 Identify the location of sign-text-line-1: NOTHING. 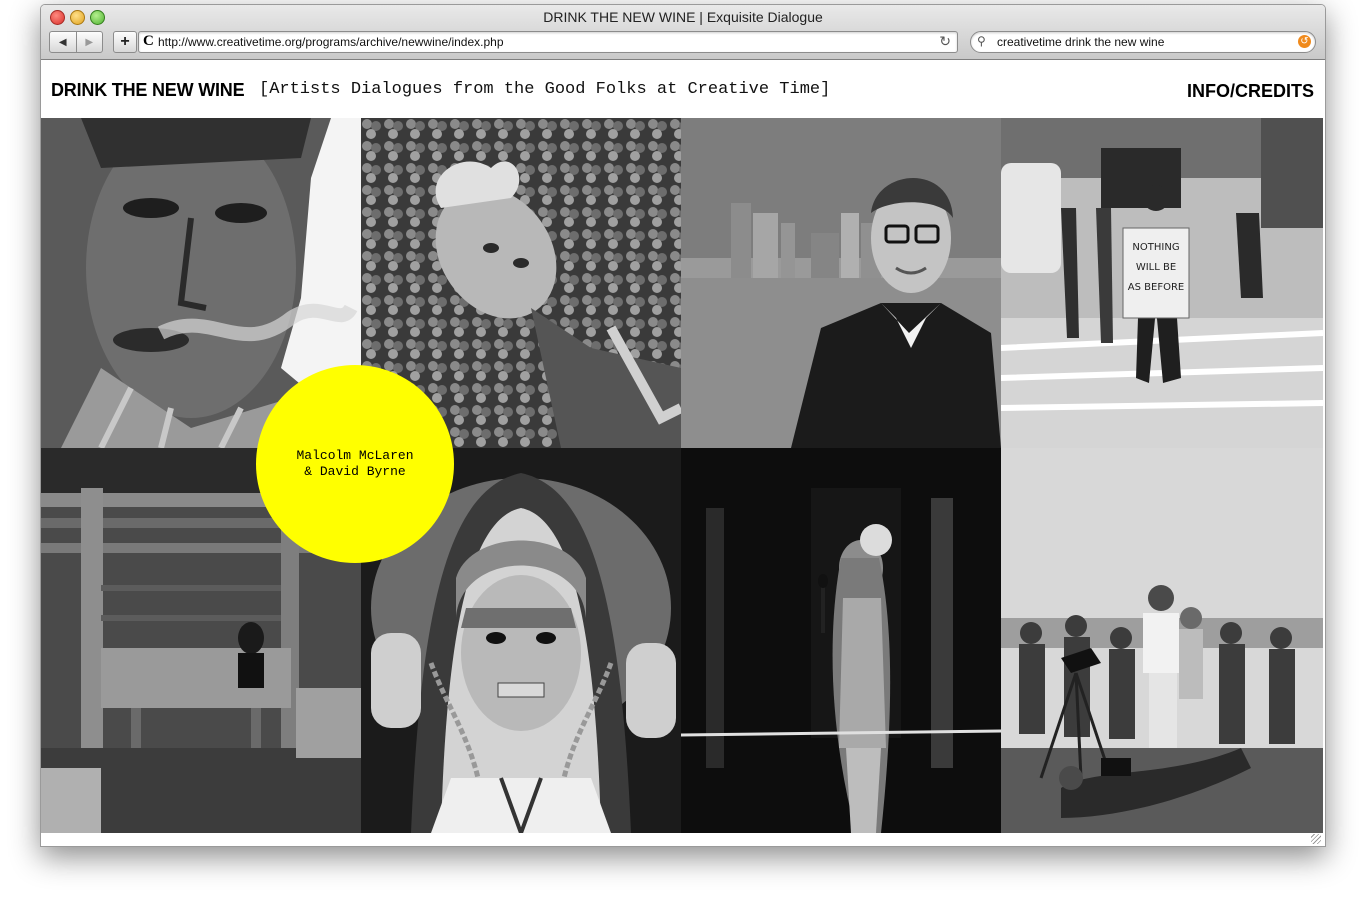
(1155, 247).